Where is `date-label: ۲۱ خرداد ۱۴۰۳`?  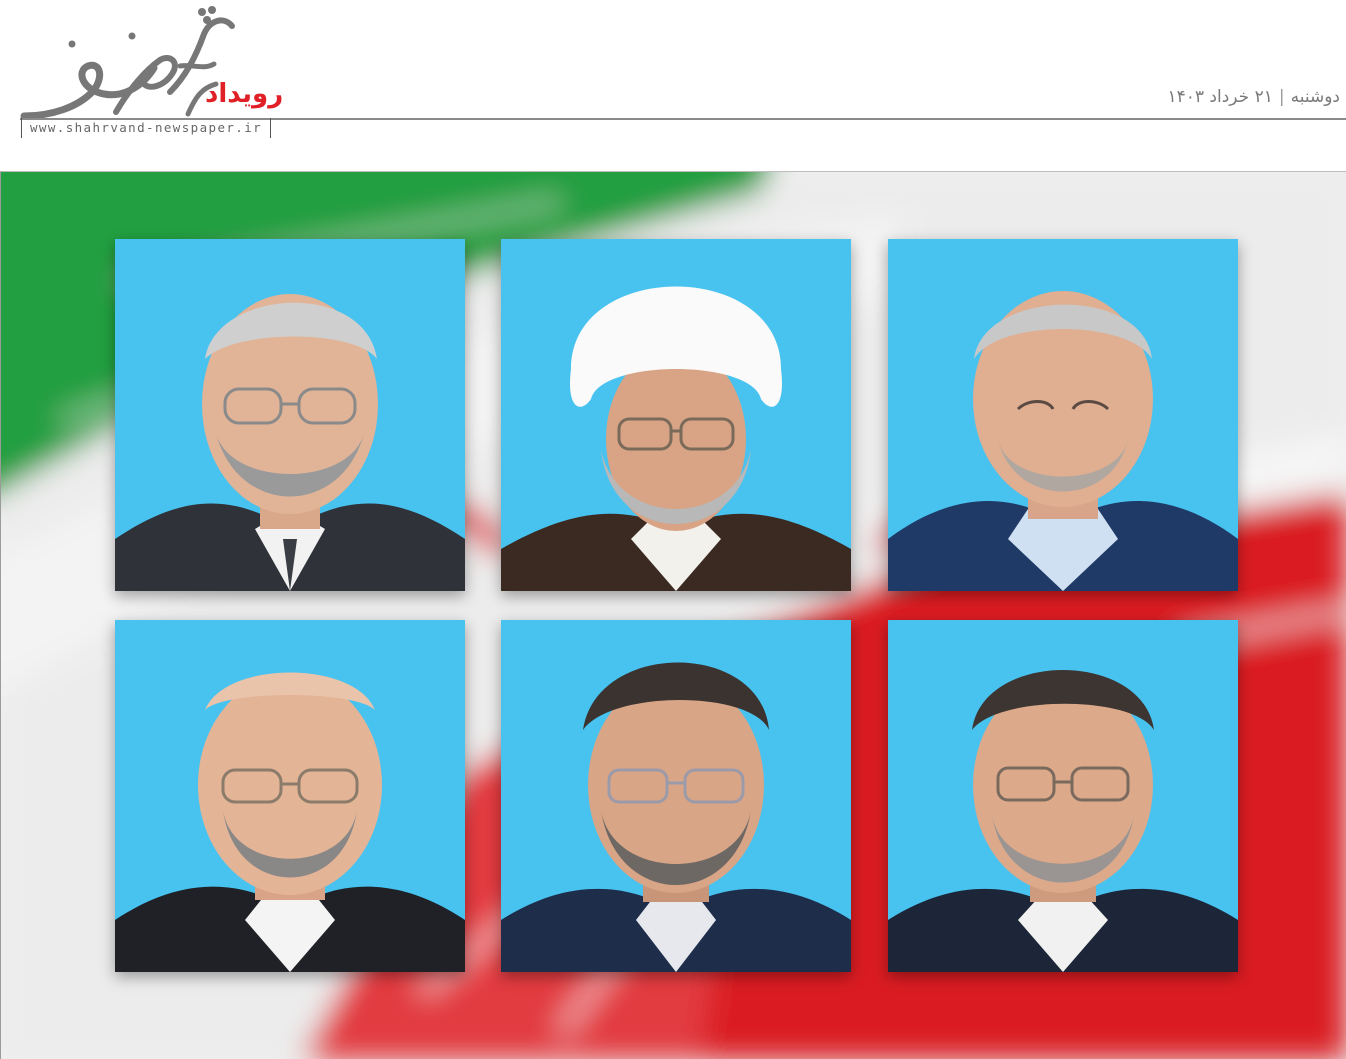
date-label: ۲۱ خرداد ۱۴۰۳ is located at coordinates (1220, 97).